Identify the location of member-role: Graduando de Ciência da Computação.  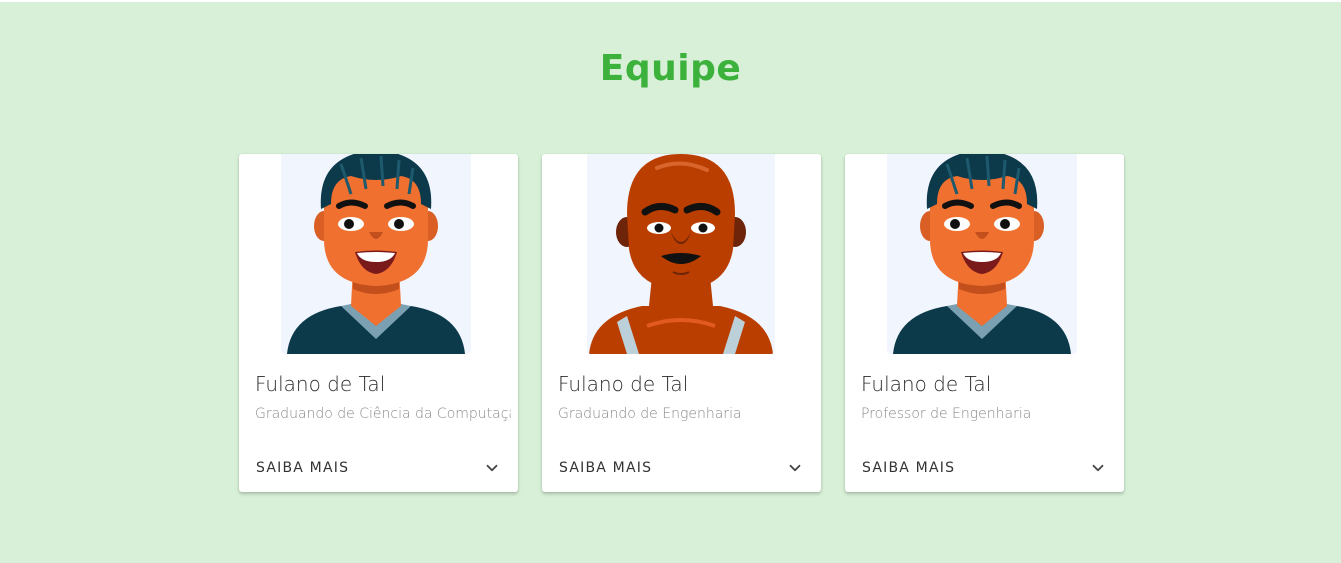
(383, 414).